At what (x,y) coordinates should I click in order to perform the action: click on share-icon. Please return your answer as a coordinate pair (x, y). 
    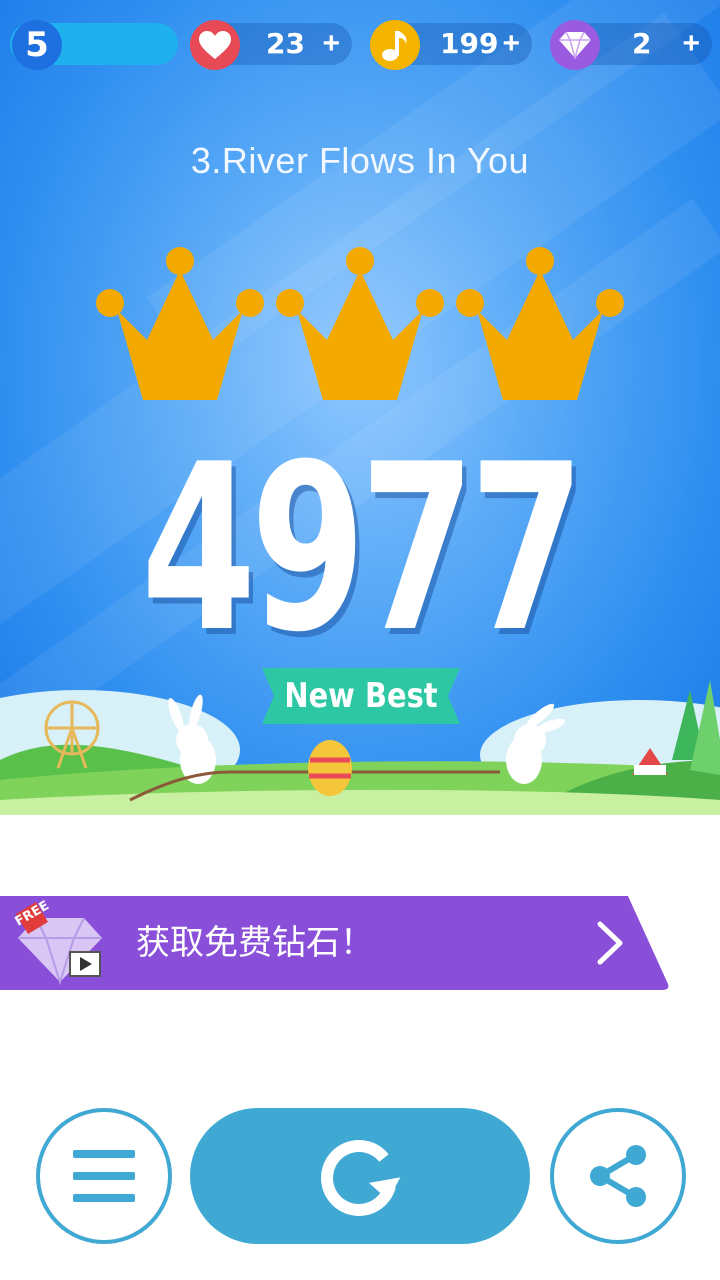
    Looking at the image, I should click on (618, 1176).